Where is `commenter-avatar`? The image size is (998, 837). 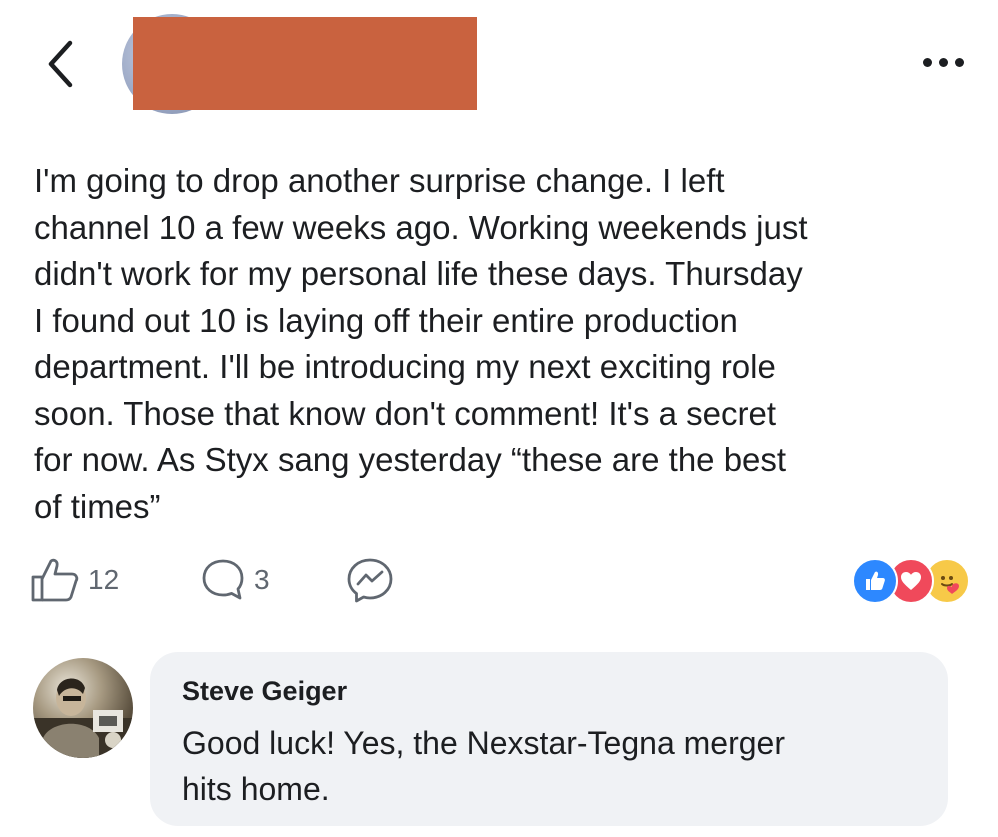 commenter-avatar is located at coordinates (83, 708).